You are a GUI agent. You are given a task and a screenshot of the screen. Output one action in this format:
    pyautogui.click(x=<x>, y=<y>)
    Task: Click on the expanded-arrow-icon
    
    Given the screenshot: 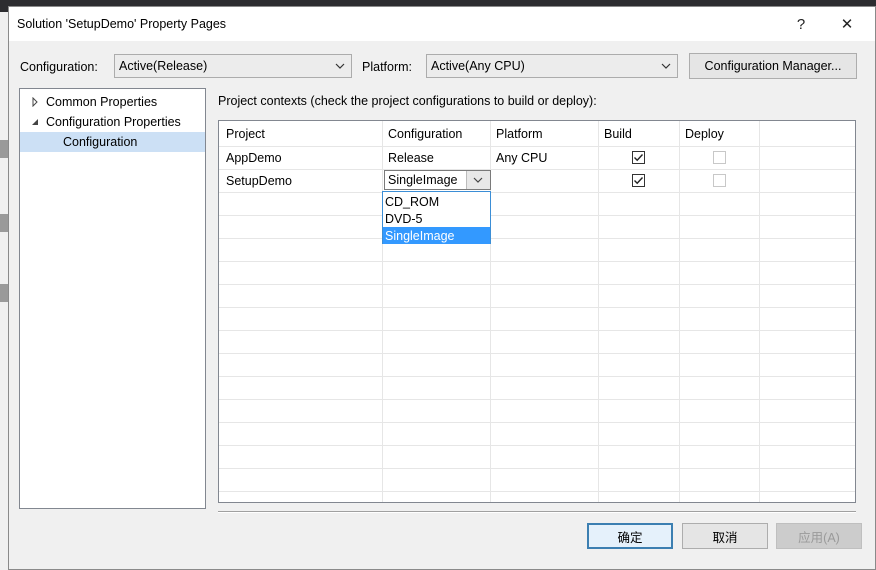 What is the action you would take?
    pyautogui.click(x=35, y=122)
    